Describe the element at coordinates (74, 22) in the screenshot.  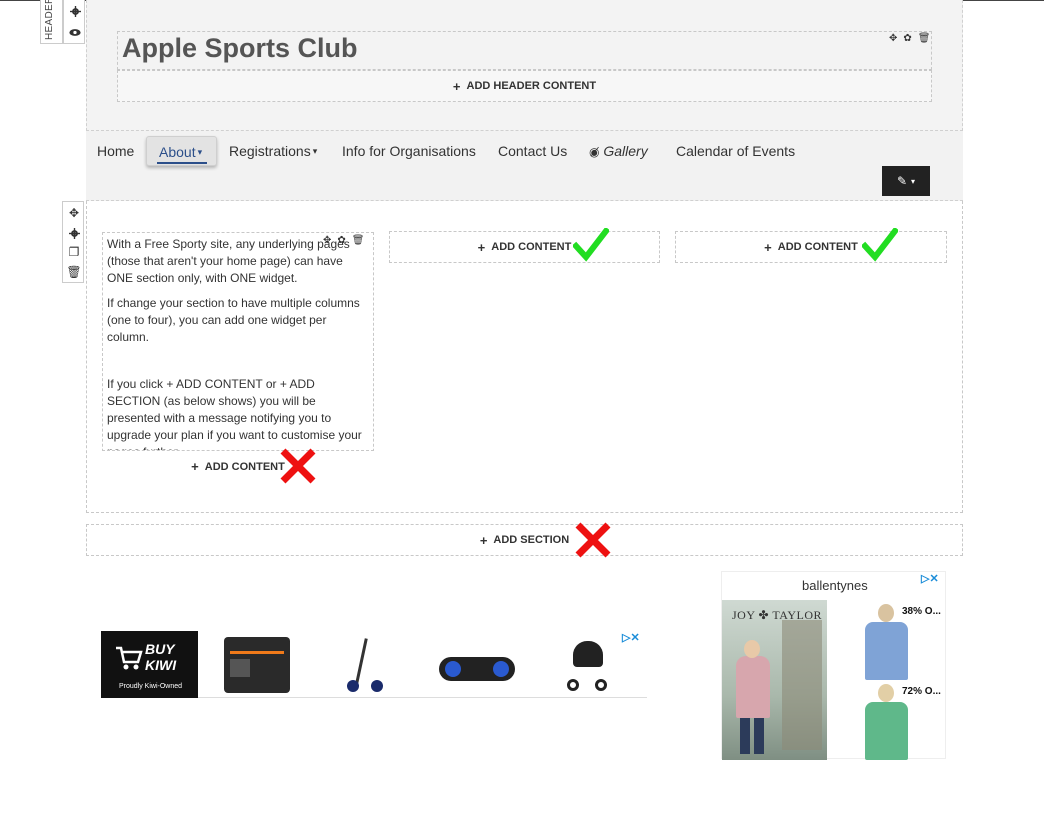
I see `header-tools` at that location.